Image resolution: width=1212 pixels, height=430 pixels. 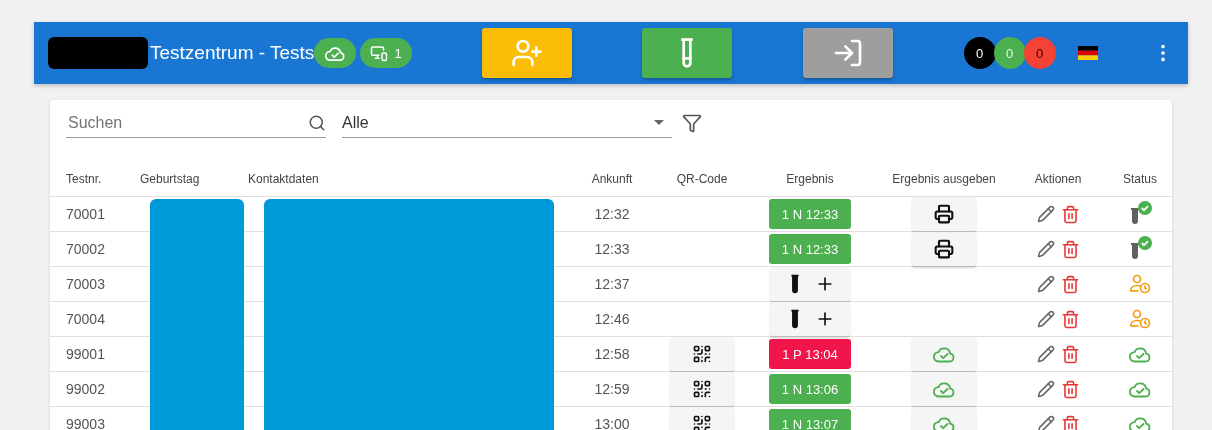 What do you see at coordinates (1140, 179) in the screenshot?
I see `column-header: Status` at bounding box center [1140, 179].